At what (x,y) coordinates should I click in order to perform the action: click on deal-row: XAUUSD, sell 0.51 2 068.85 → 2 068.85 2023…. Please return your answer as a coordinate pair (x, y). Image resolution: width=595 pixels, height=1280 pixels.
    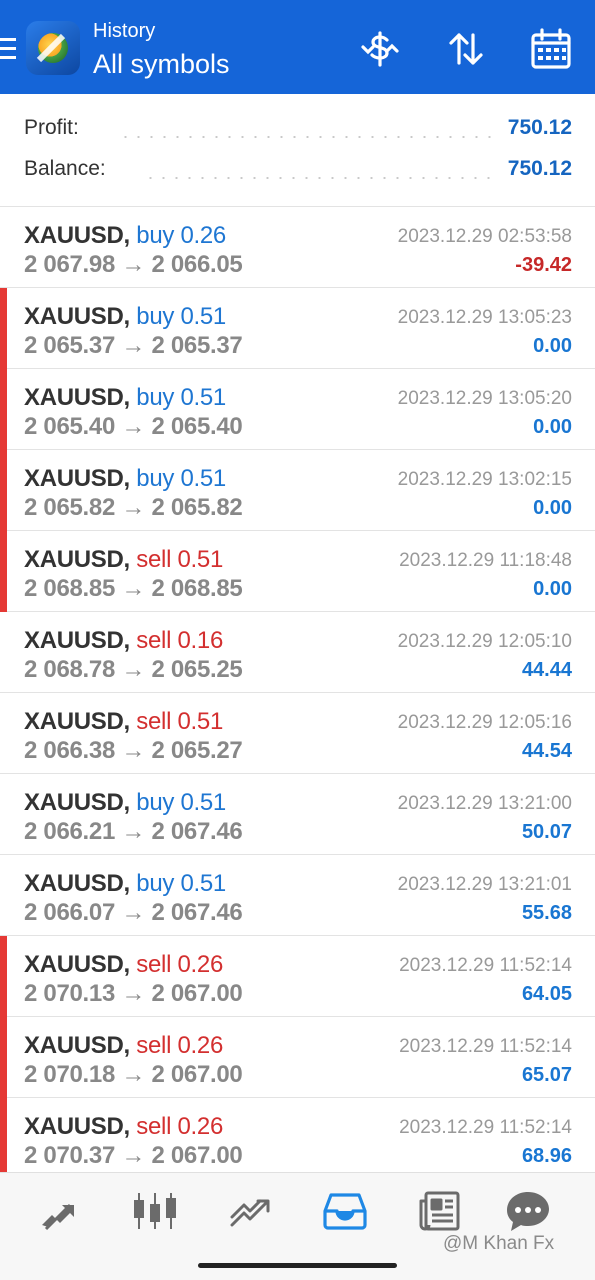
    Looking at the image, I should click on (297, 571).